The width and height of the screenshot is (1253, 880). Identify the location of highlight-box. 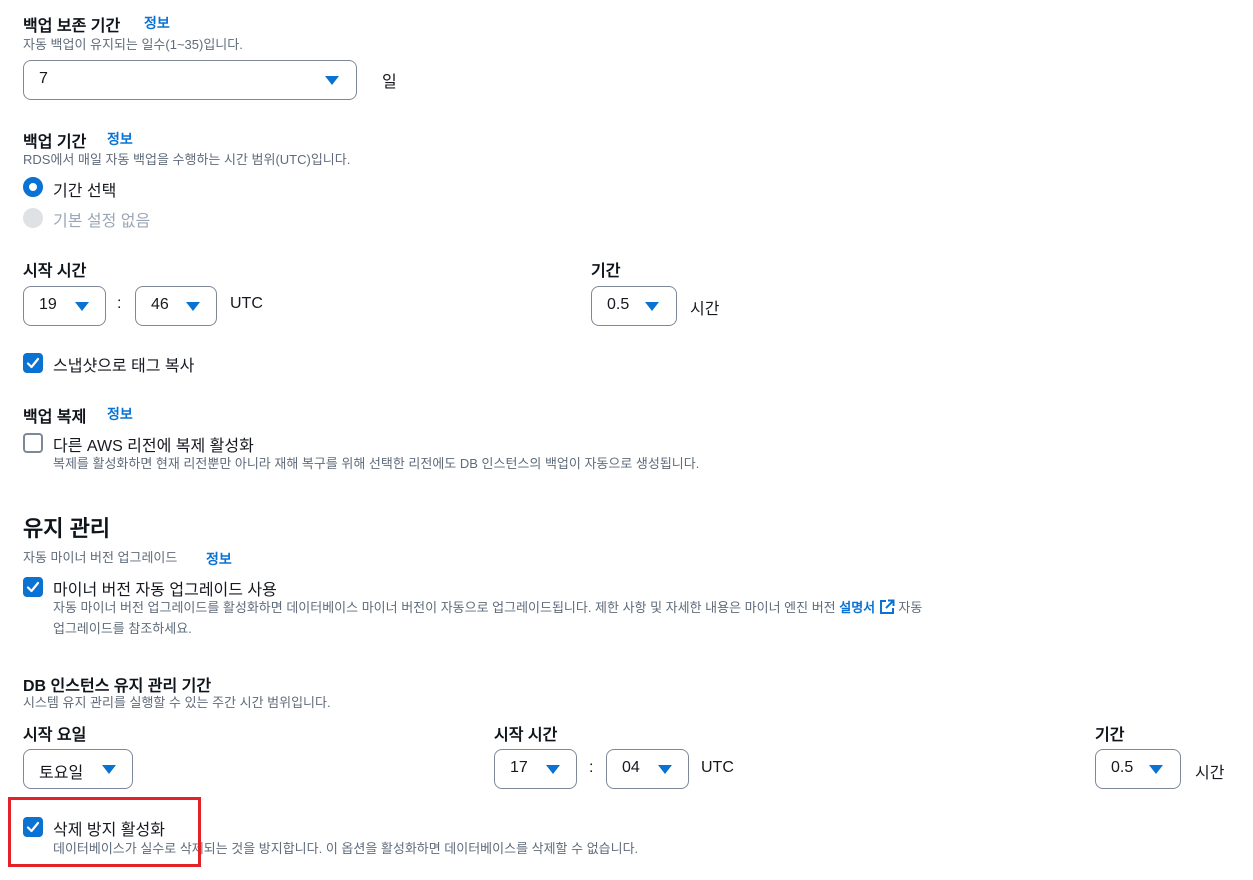
(104, 832).